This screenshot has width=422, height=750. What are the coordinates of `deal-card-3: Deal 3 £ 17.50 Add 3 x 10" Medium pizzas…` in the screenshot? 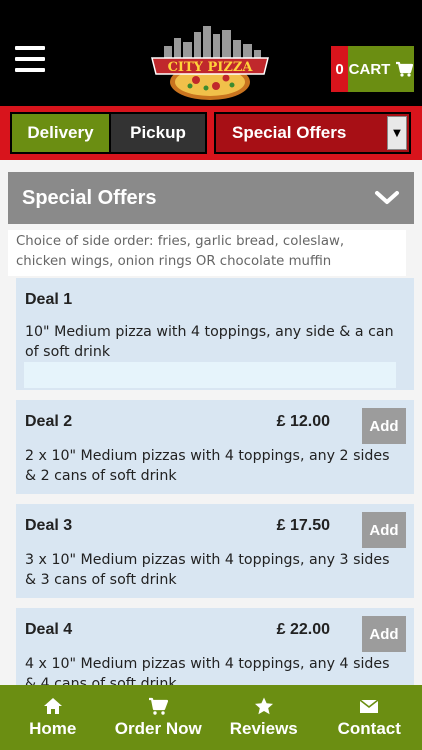 It's located at (215, 551).